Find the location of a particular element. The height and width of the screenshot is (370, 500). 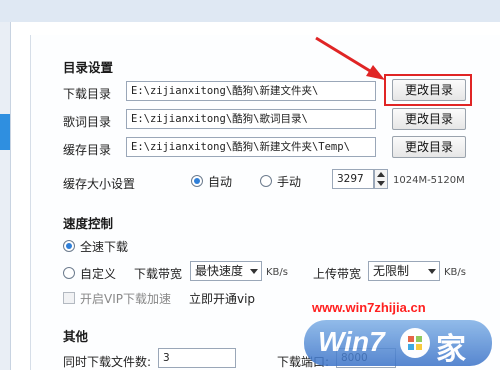

watermark-logo: Win7 家 is located at coordinates (398, 343).